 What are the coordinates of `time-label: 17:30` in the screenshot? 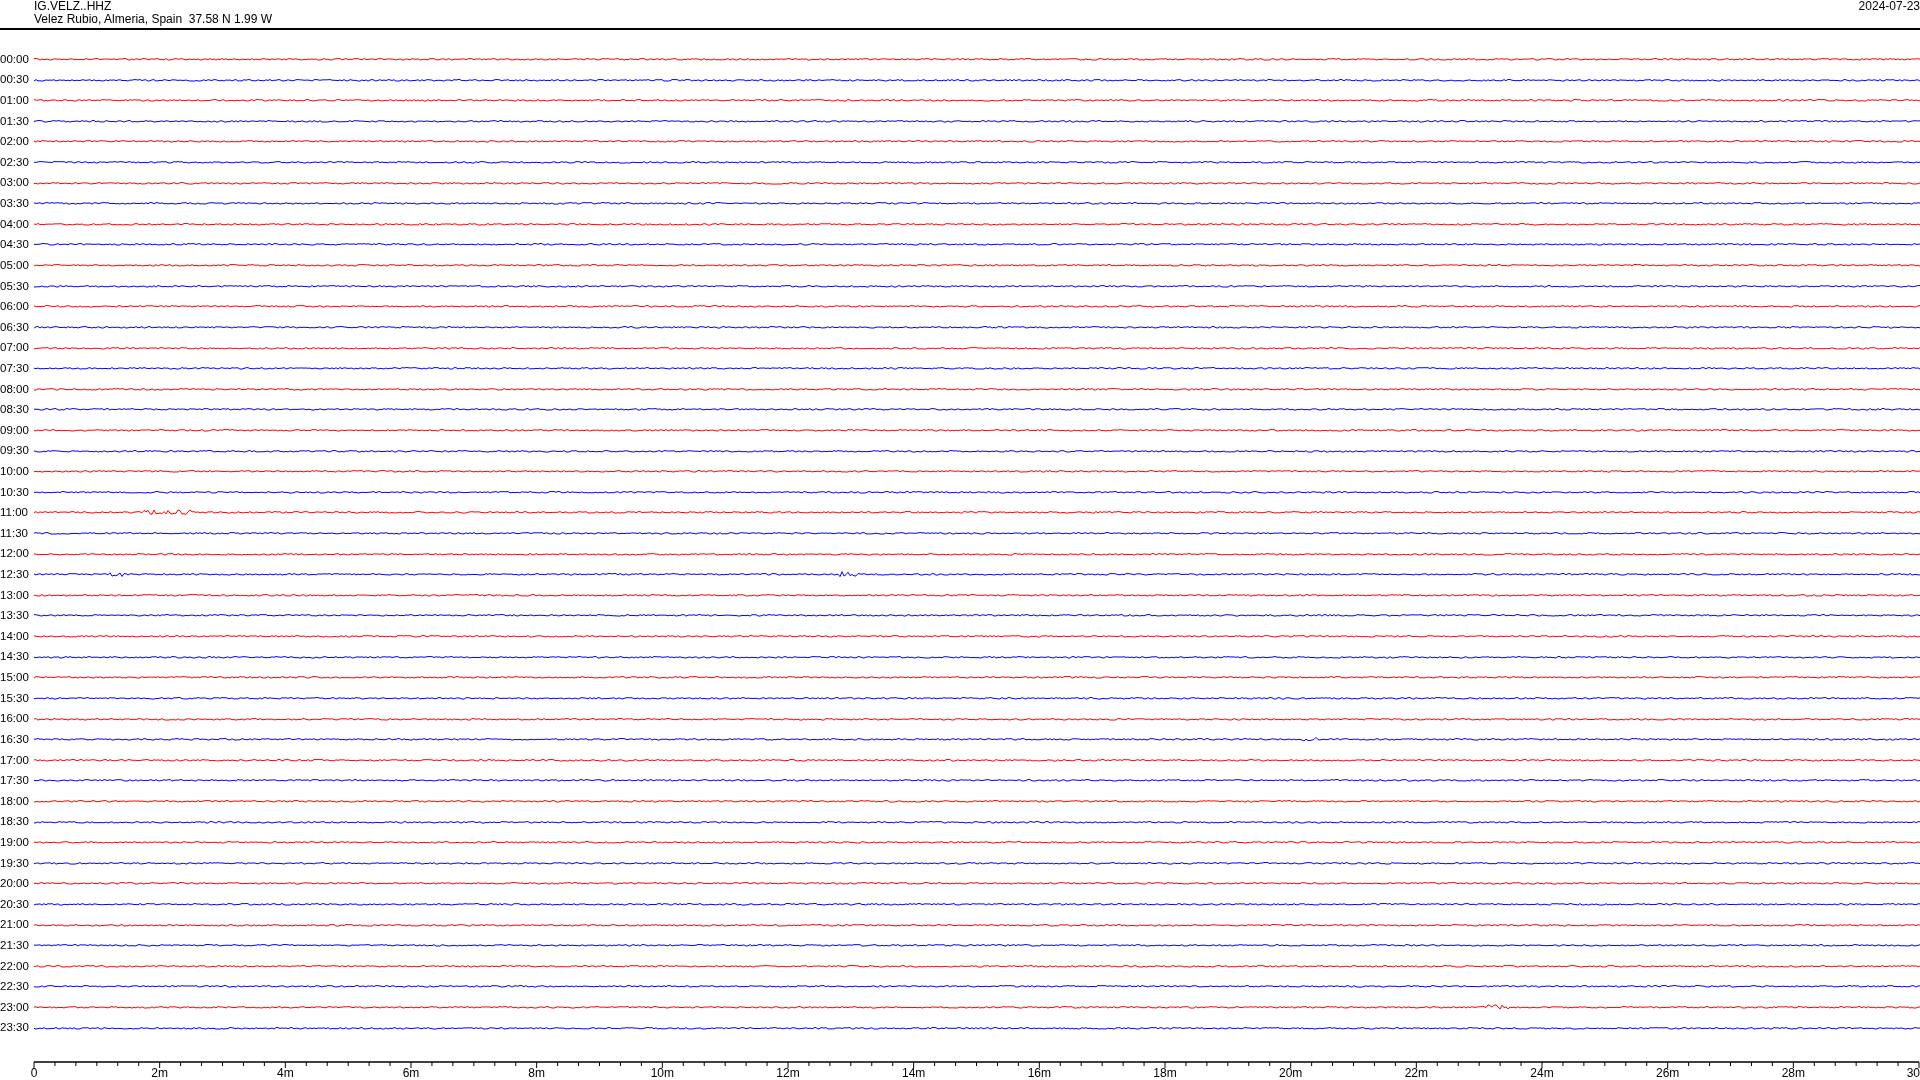 It's located at (15, 781).